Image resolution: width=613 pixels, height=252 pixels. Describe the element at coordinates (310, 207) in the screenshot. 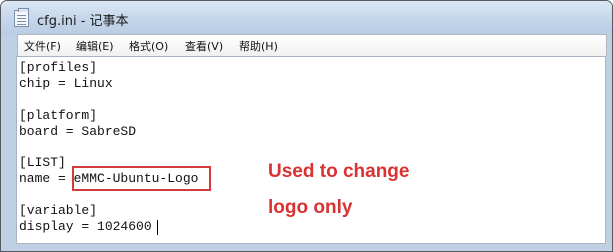

I see `annotation-line-2: logo only` at that location.